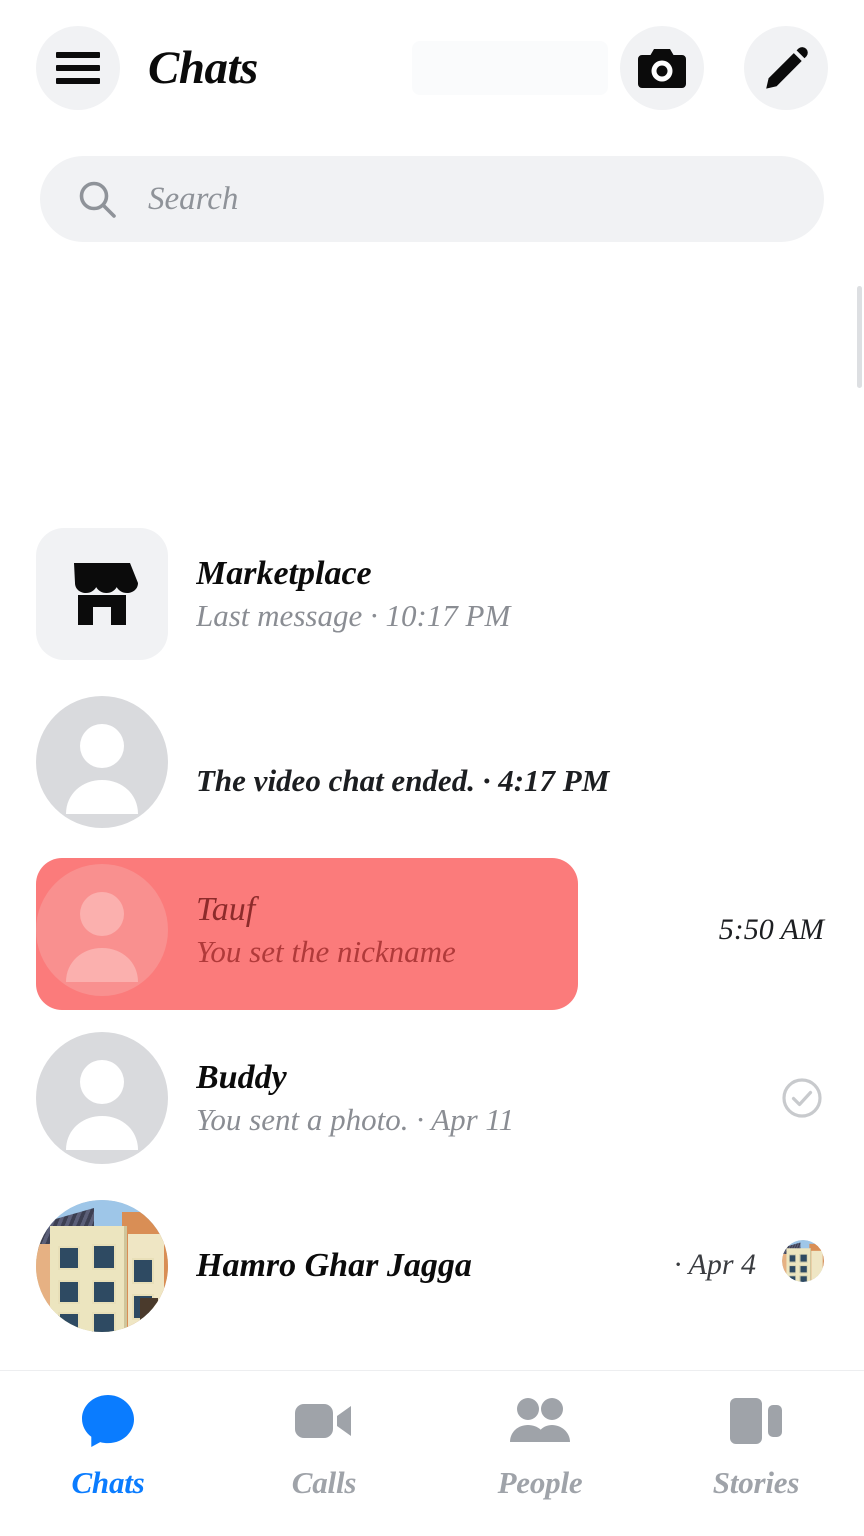 Image resolution: width=864 pixels, height=1536 pixels. I want to click on chat-item-text: The video chat ended. · 4:17 PM, so click(425, 762).